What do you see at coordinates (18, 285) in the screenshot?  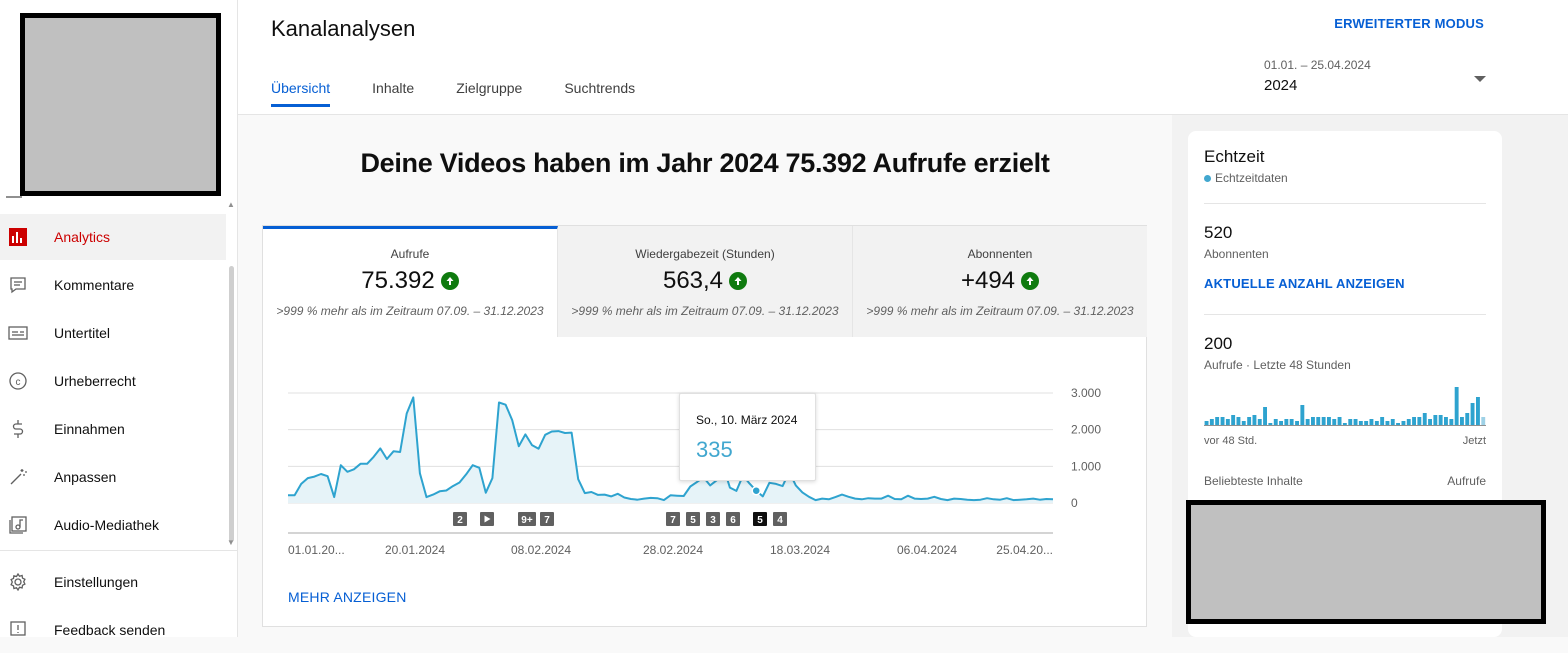 I see `comments-icon` at bounding box center [18, 285].